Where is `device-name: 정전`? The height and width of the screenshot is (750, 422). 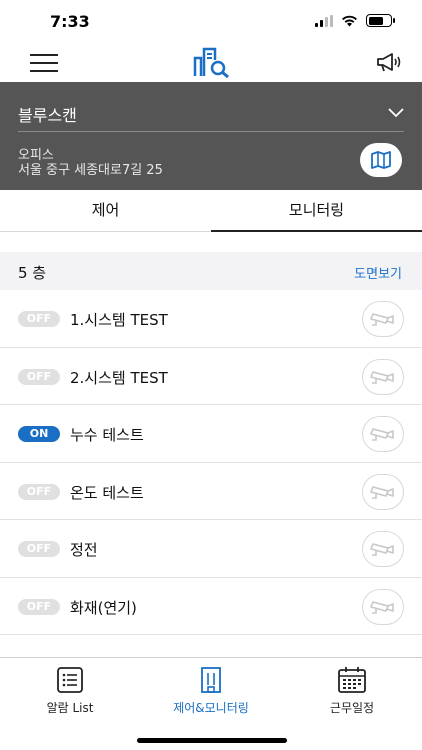 device-name: 정전 is located at coordinates (84, 550).